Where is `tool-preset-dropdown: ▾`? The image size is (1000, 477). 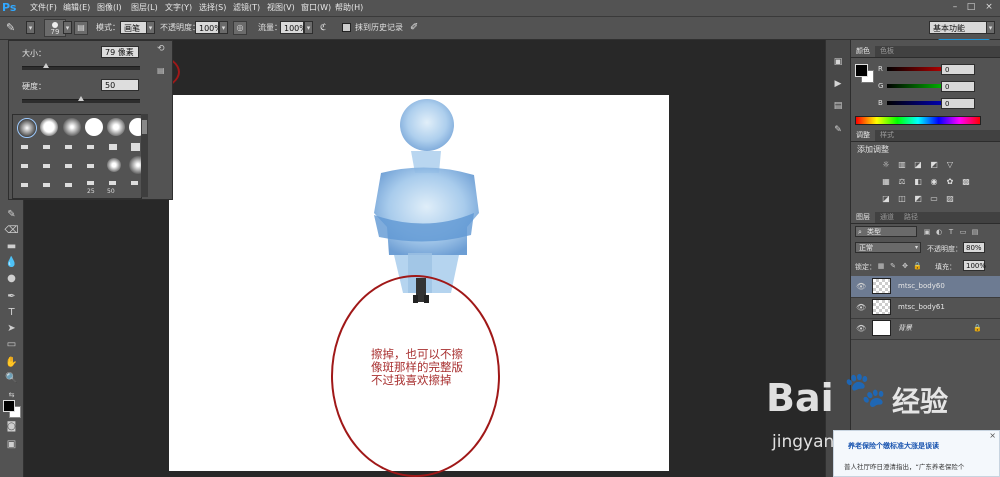 tool-preset-dropdown: ▾ is located at coordinates (30, 27).